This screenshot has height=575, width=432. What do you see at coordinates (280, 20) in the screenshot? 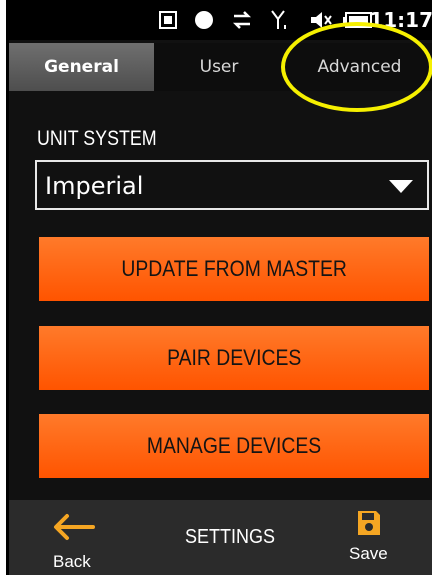
I see `signal-icon` at bounding box center [280, 20].